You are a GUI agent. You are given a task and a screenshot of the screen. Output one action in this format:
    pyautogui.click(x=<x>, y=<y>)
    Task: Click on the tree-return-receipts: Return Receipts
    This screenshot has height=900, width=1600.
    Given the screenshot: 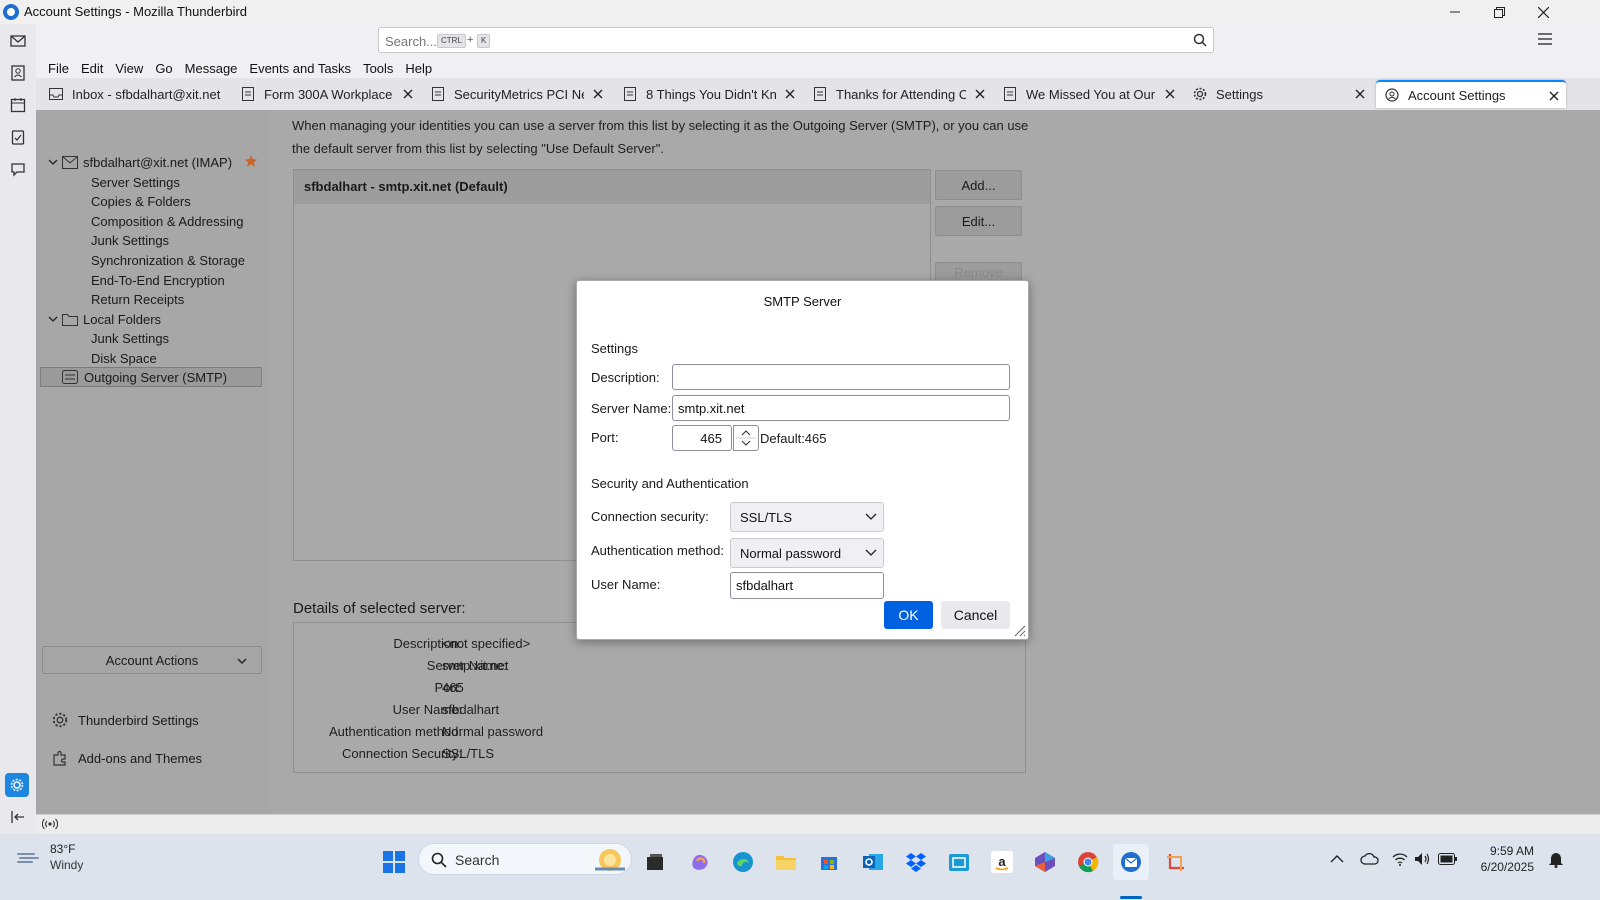 What is the action you would take?
    pyautogui.click(x=137, y=299)
    